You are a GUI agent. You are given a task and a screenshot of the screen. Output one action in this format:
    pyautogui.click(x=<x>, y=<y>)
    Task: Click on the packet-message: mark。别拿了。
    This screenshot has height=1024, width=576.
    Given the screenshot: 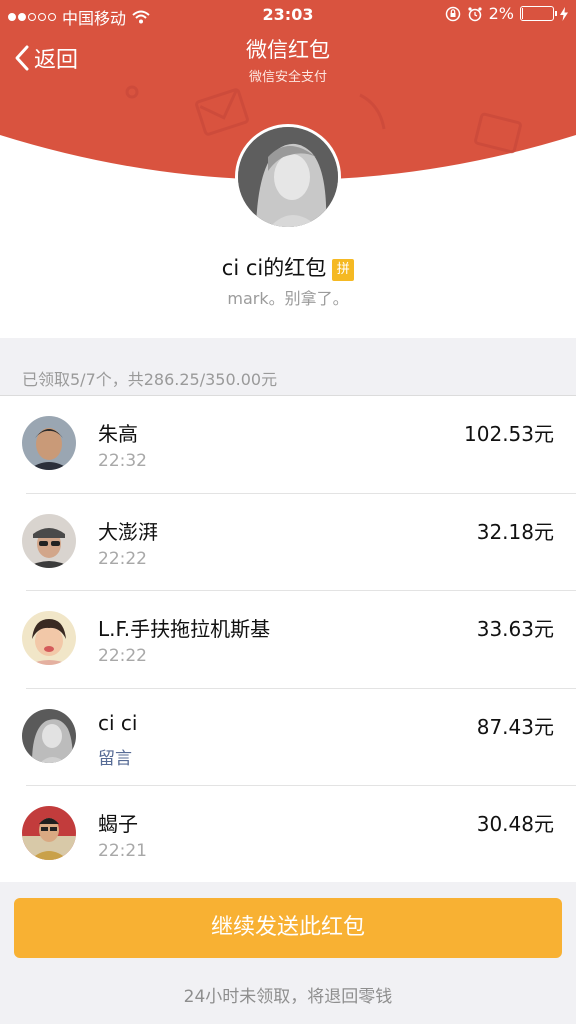 What is the action you would take?
    pyautogui.click(x=288, y=298)
    